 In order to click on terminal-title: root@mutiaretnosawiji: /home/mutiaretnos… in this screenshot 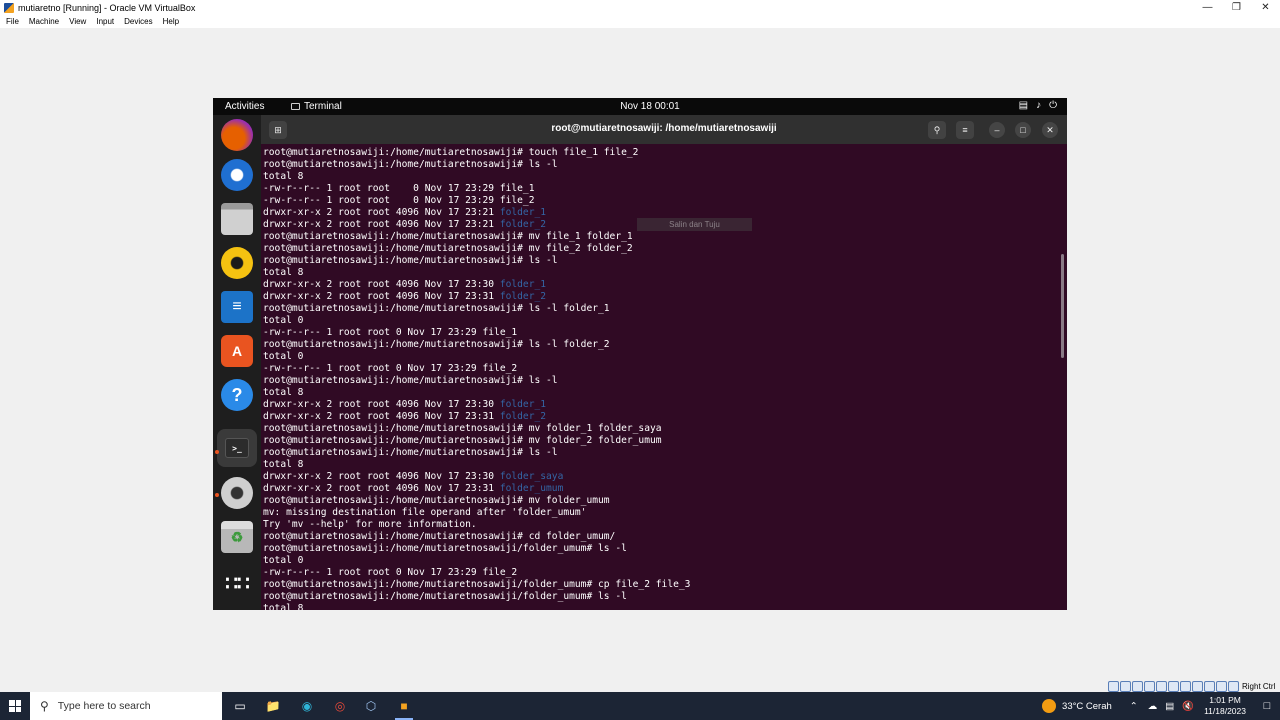, I will do `click(664, 128)`.